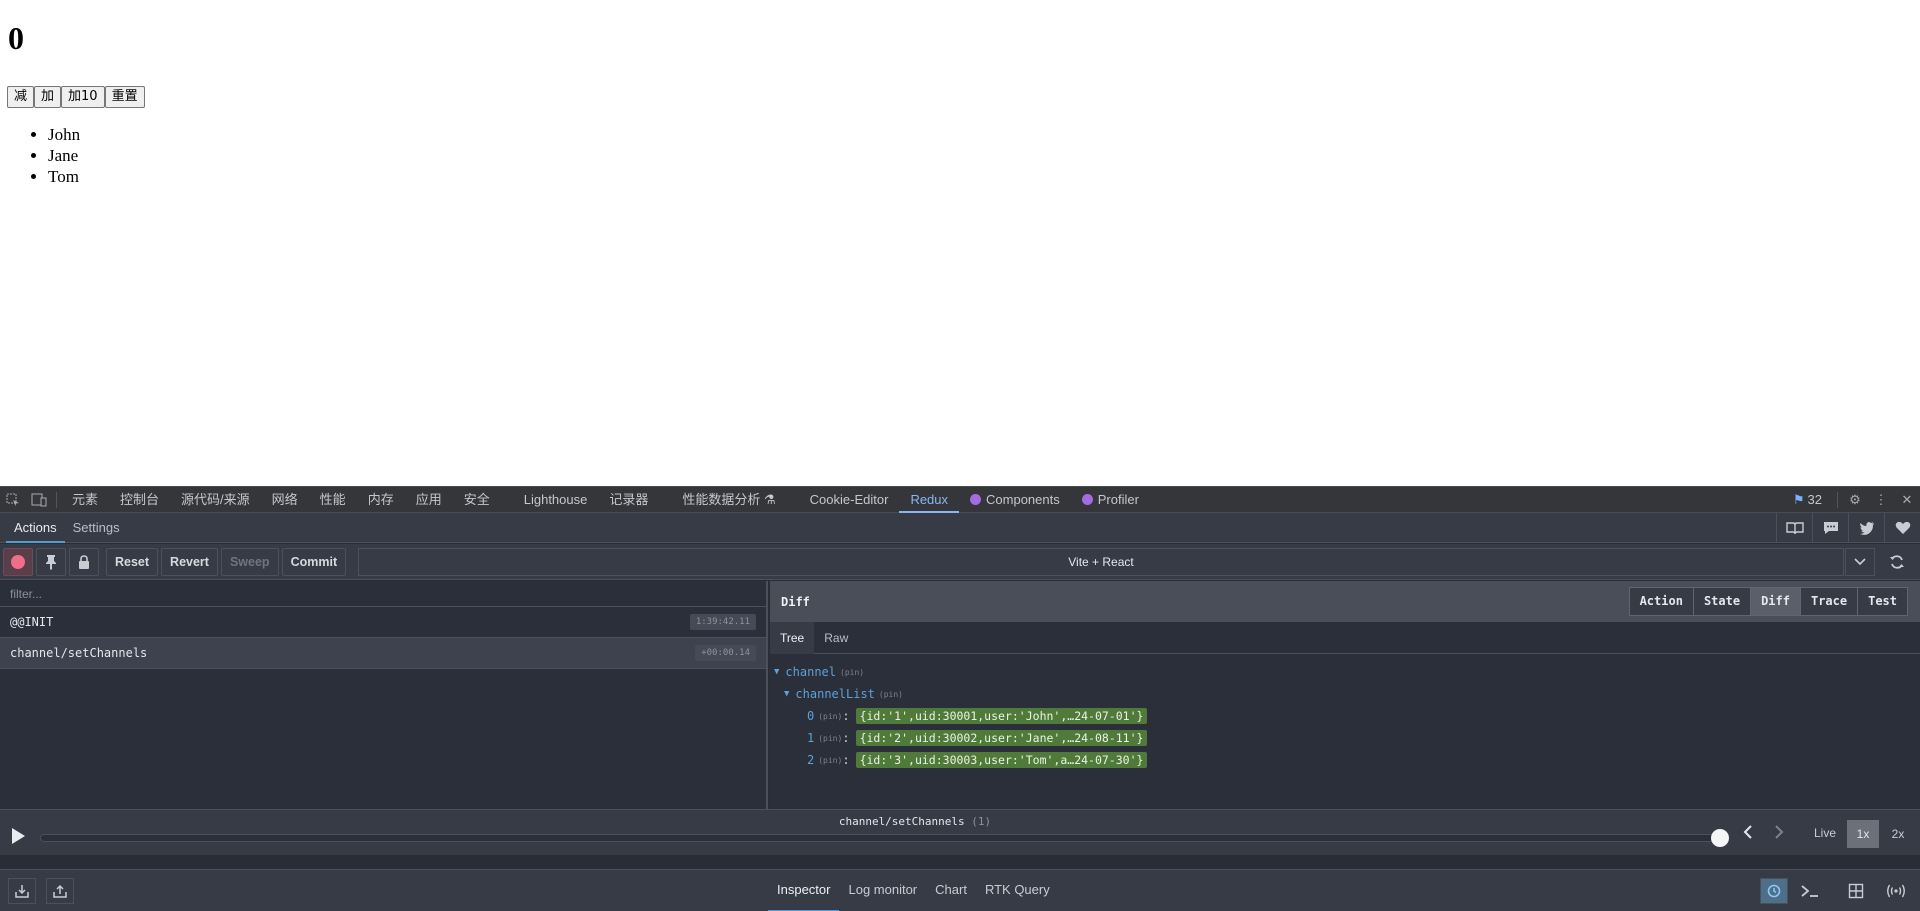 This screenshot has width=1920, height=911. Describe the element at coordinates (628, 500) in the screenshot. I see `tab-recorder: 记录器` at that location.